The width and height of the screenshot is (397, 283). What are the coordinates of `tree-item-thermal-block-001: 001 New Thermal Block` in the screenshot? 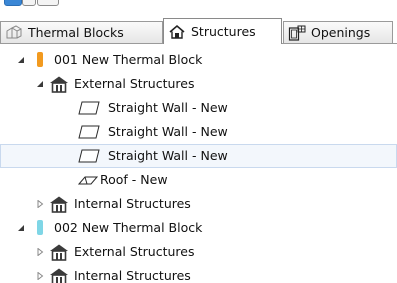 It's located at (198, 60).